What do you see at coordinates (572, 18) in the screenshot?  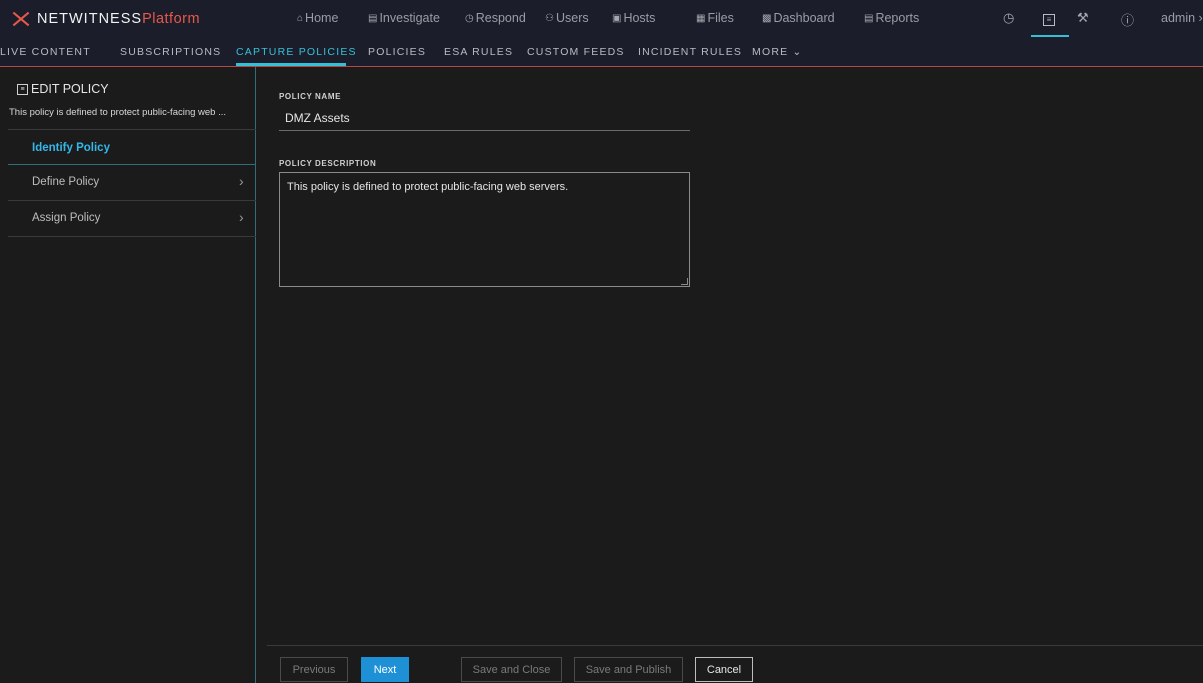 I see `nav-users-label: Users` at bounding box center [572, 18].